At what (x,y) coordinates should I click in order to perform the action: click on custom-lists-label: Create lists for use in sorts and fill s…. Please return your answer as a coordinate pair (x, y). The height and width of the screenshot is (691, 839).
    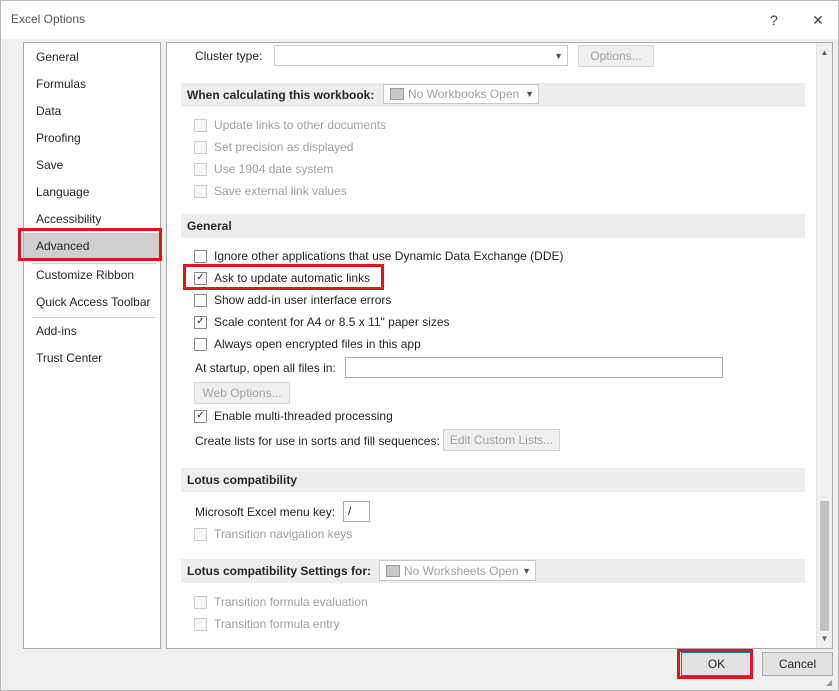
    Looking at the image, I should click on (317, 441).